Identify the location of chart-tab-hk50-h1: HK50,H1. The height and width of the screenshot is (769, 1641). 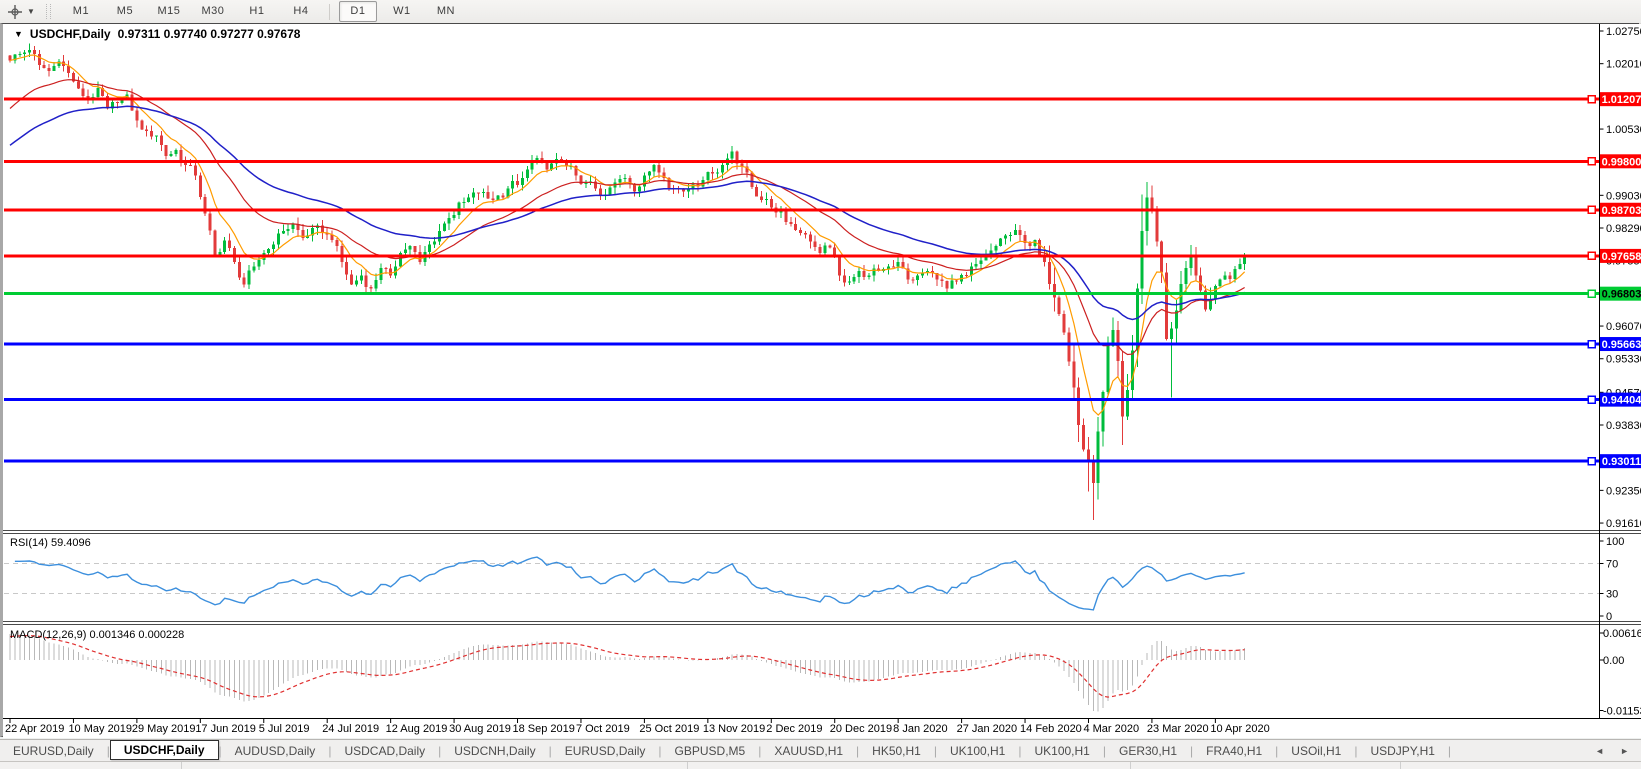
(896, 751).